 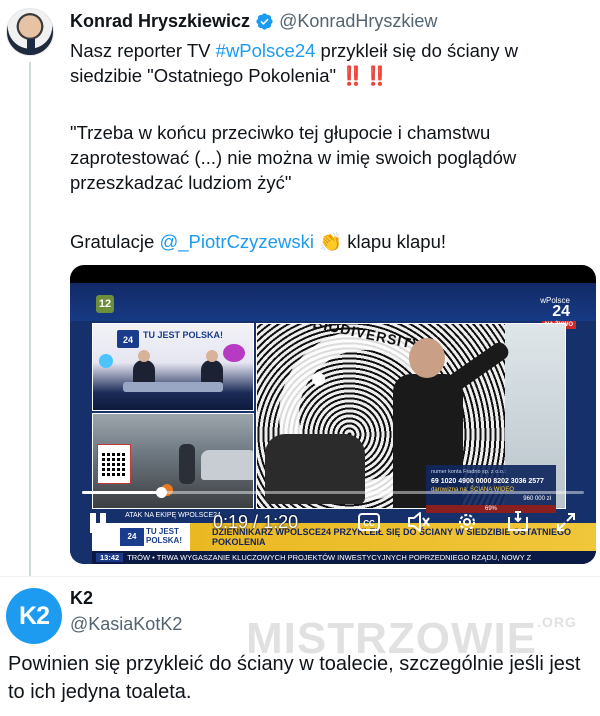 I want to click on text-part: Nasz reporter TV, so click(x=143, y=50).